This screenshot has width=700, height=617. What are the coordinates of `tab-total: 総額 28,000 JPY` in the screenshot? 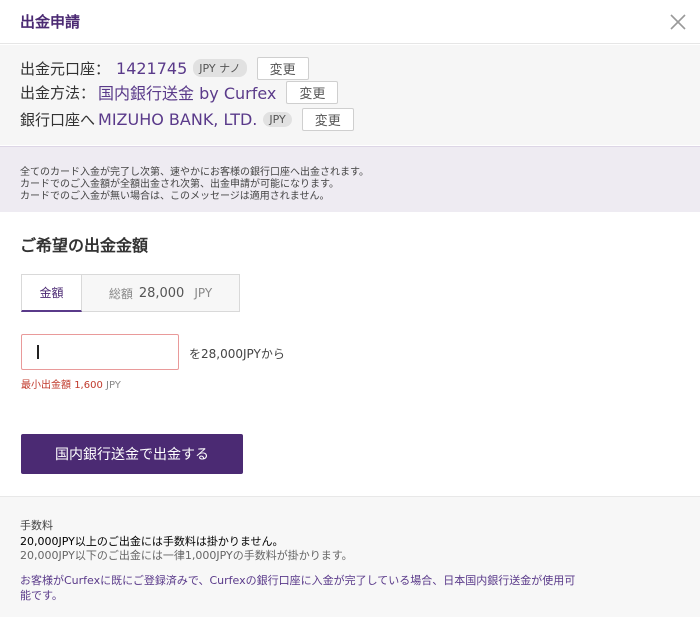 It's located at (161, 293).